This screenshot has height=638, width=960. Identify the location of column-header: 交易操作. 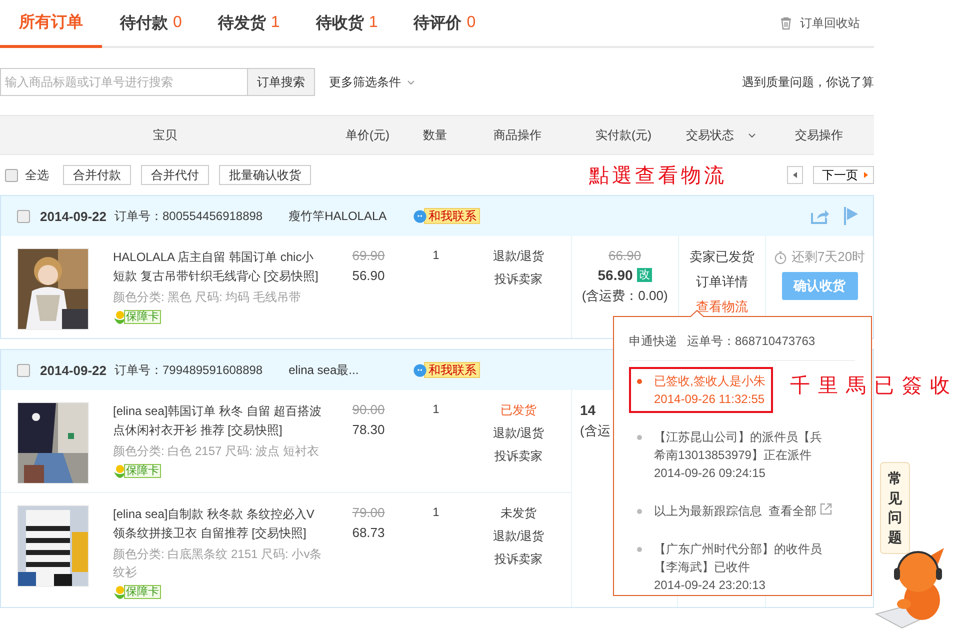
(819, 135).